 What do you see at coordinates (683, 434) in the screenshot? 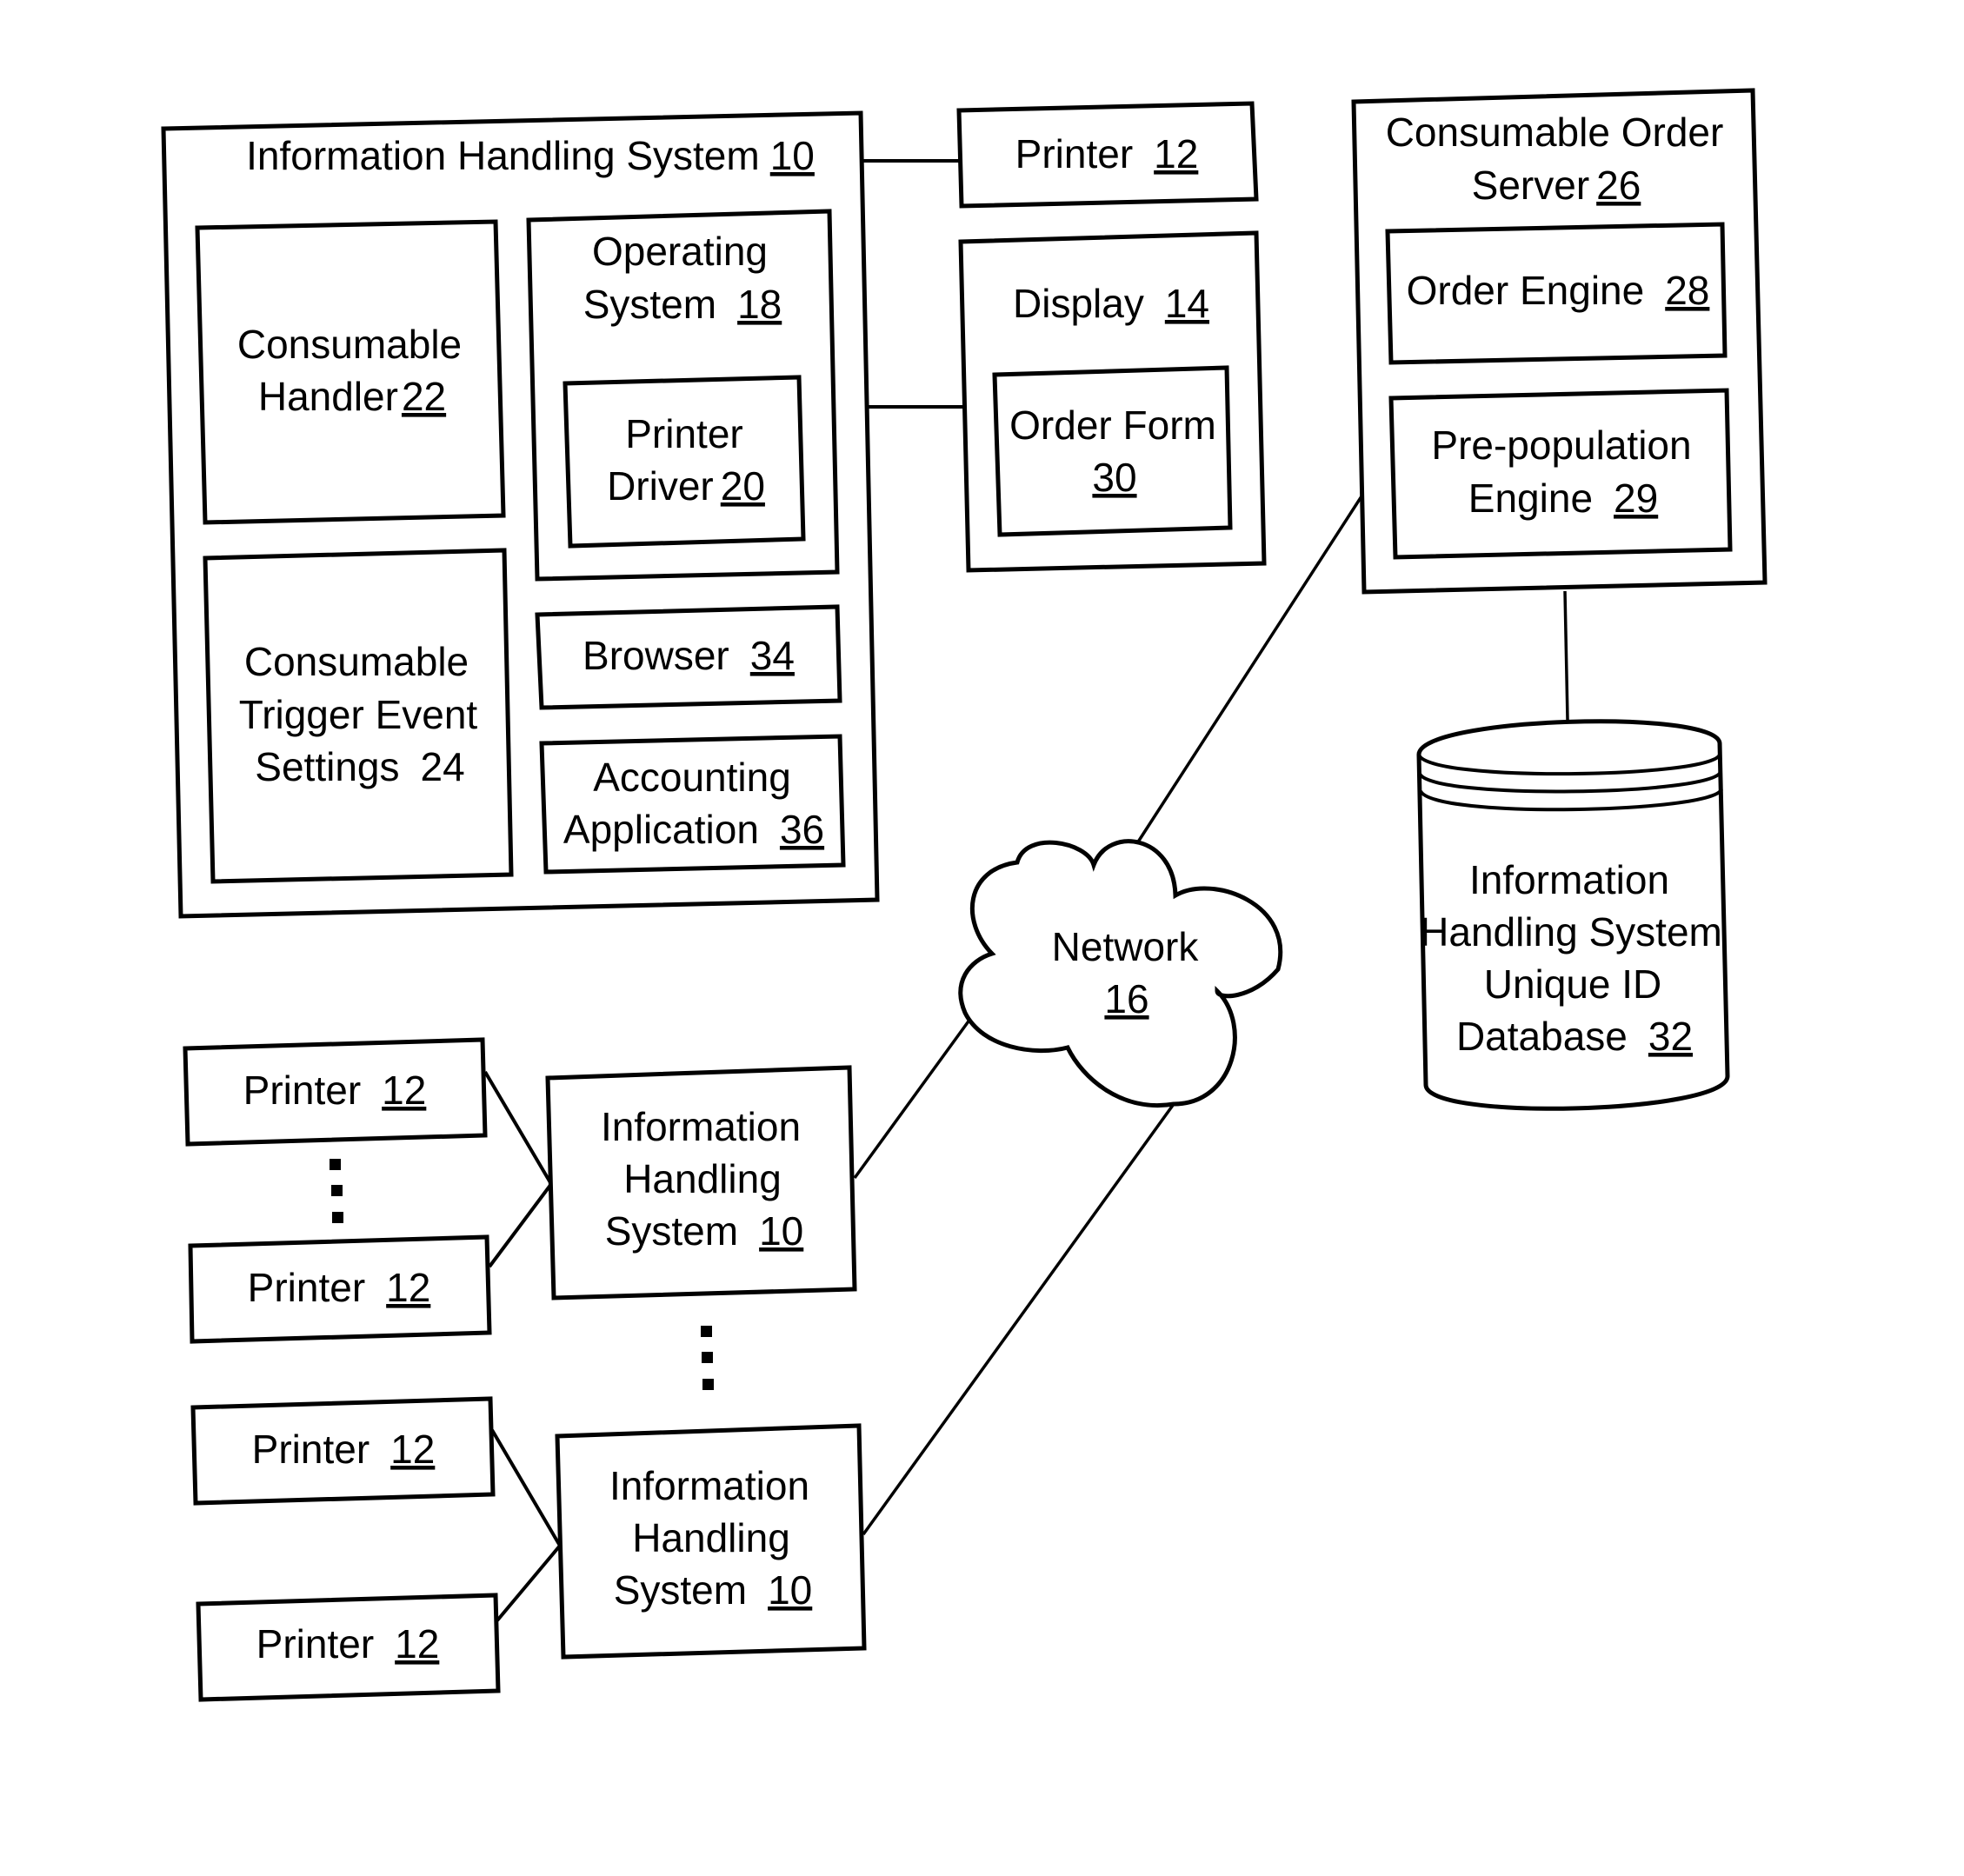
I see `label-line: Printer` at bounding box center [683, 434].